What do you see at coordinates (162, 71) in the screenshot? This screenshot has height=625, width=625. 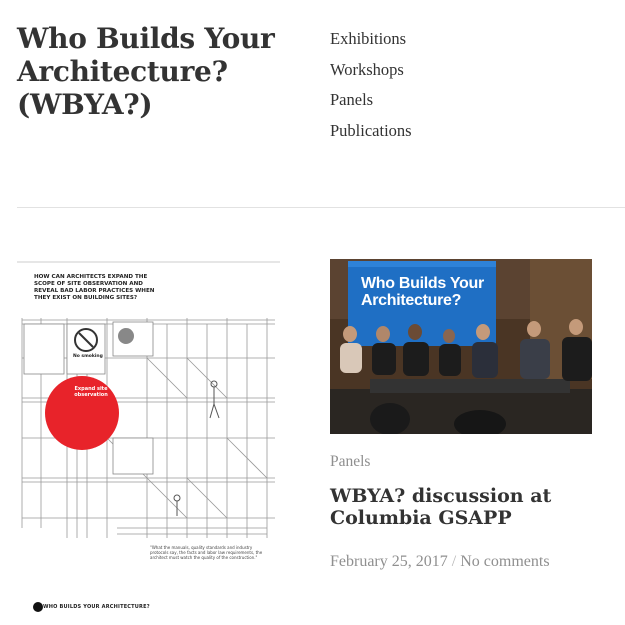 I see `site-title: Who Builds Your Architecture? (WBYA?)` at bounding box center [162, 71].